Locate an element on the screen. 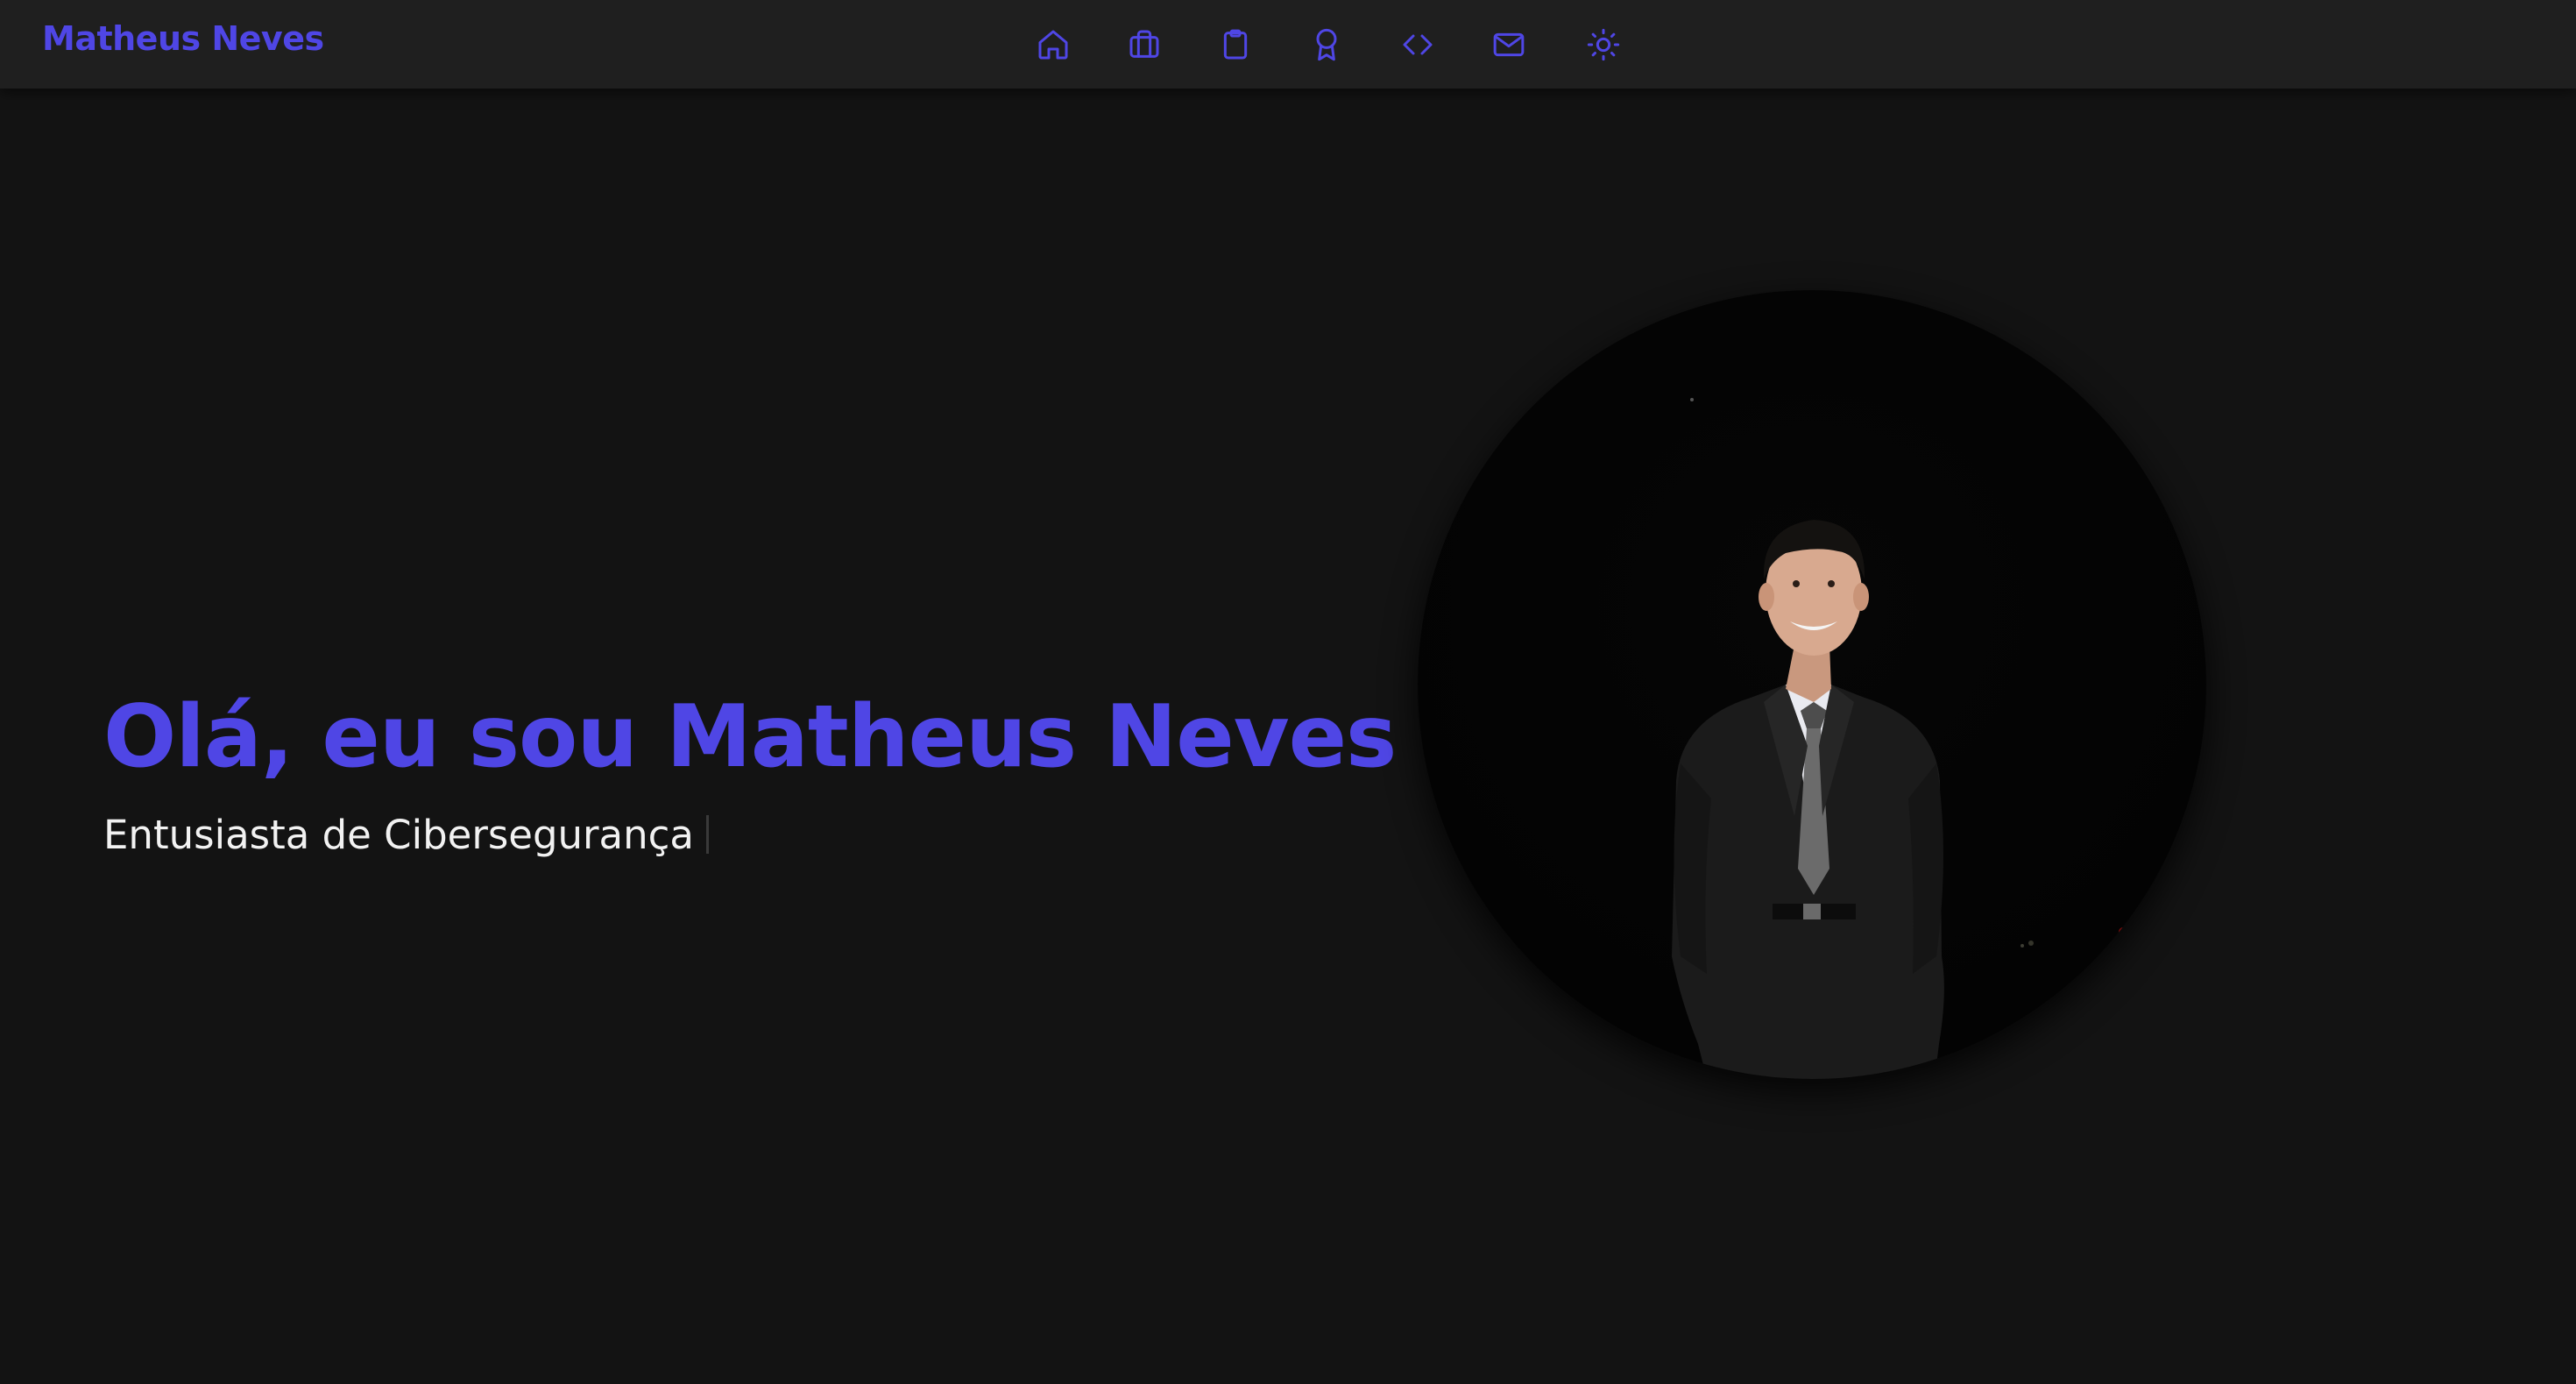  nav-home-button is located at coordinates (1053, 45).